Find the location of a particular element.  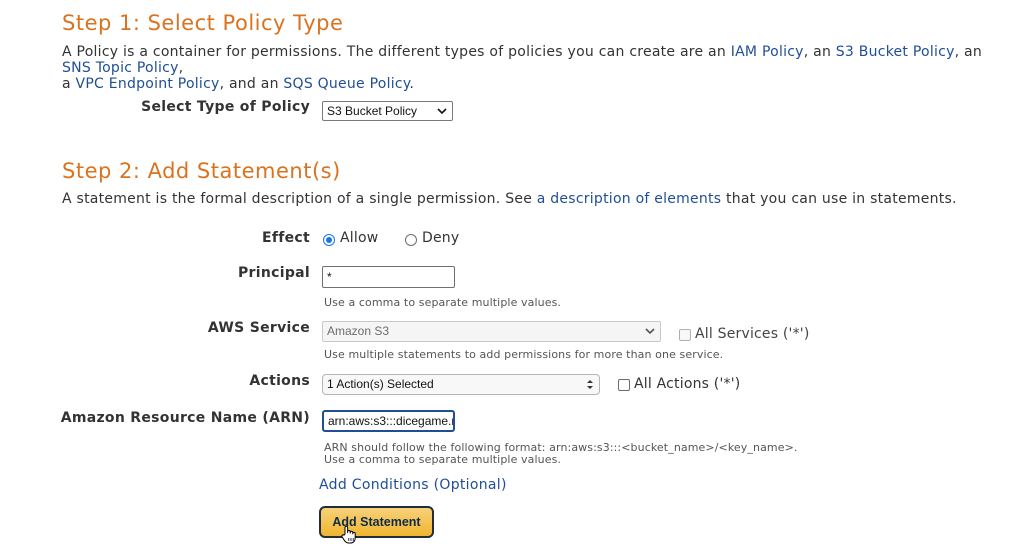

aws-service-select: Amazon S3 is located at coordinates (491, 331).